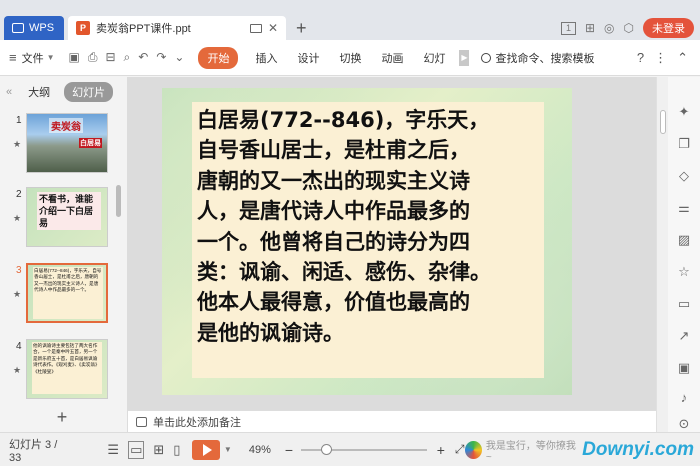 The height and width of the screenshot is (466, 700). I want to click on search-icon, so click(486, 57).